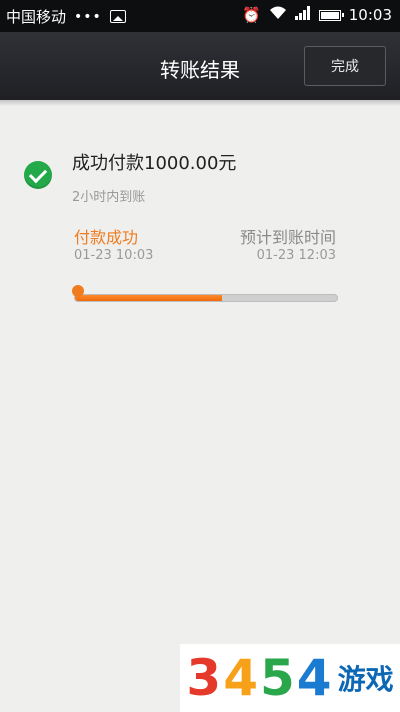 This screenshot has height=712, width=400. Describe the element at coordinates (251, 15) in the screenshot. I see `alarm-icon: ⏰` at that location.